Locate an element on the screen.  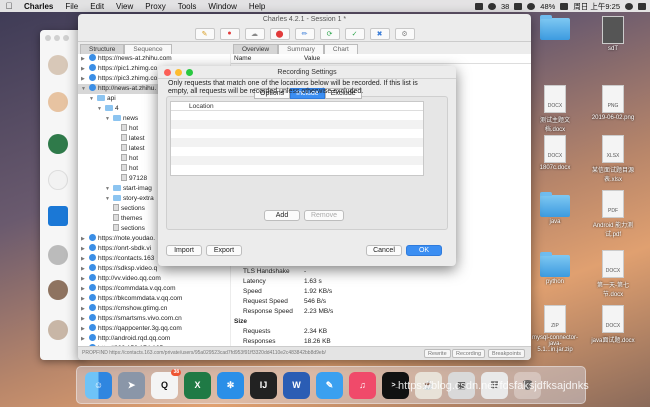
rewrite-button: Rewrite is located at coordinates (437, 353).